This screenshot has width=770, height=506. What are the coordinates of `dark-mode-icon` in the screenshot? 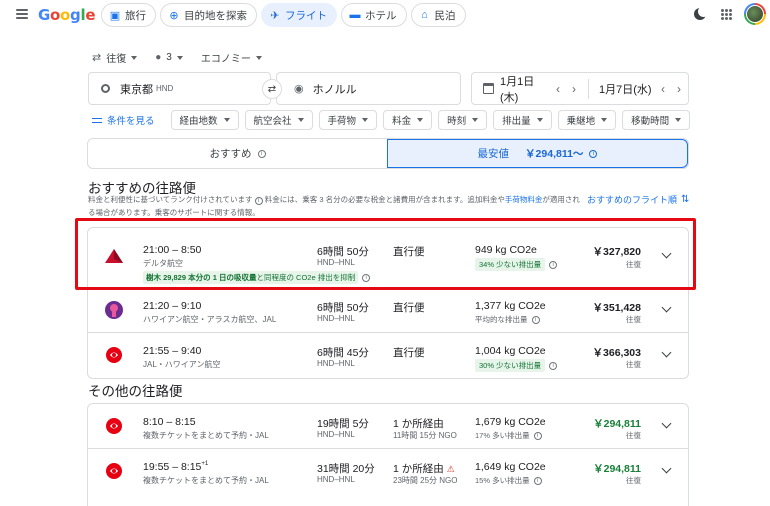 It's located at (701, 13).